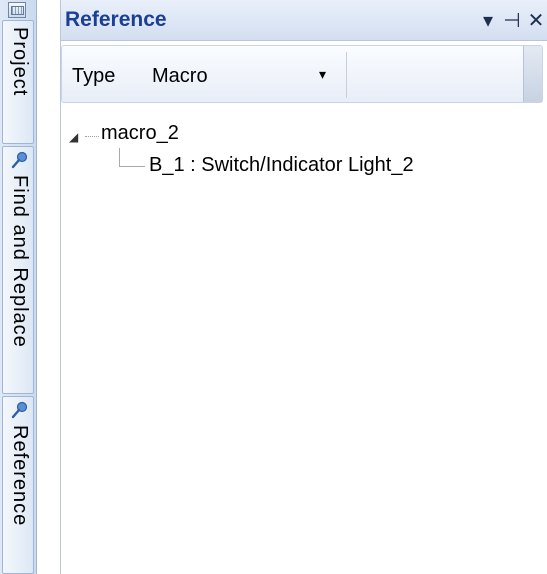 This screenshot has width=547, height=574. What do you see at coordinates (535, 20) in the screenshot?
I see `close-icon: ✕` at bounding box center [535, 20].